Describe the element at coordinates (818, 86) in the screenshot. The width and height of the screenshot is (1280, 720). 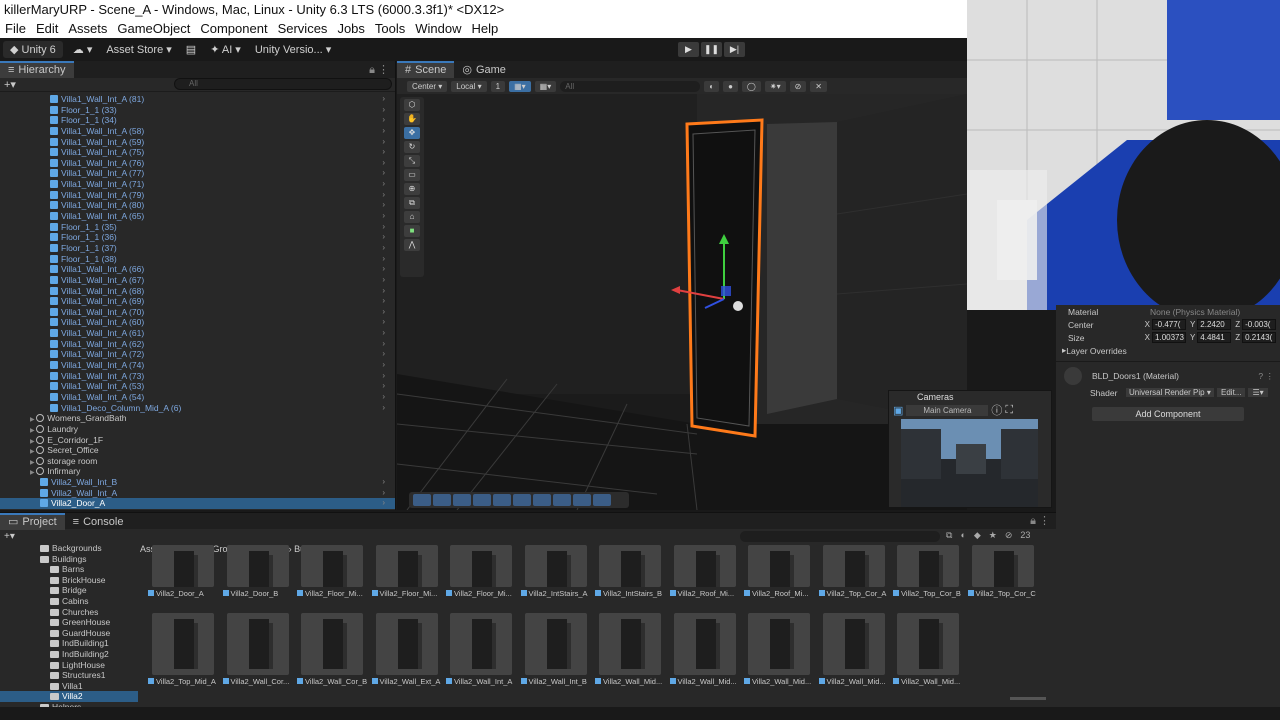
I see `tools-icon: ✕` at that location.